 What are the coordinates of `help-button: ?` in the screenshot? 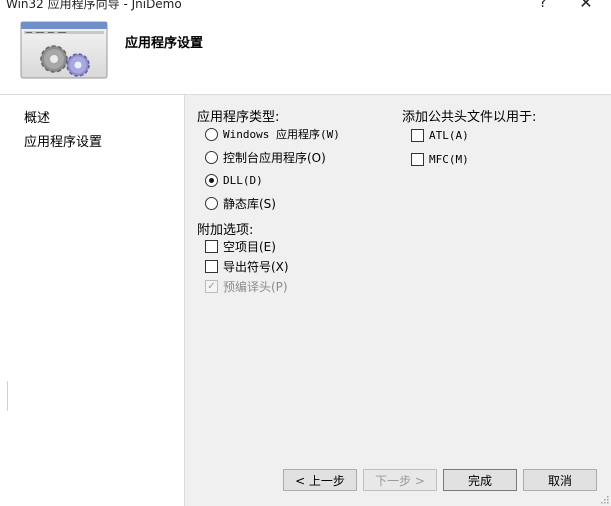 It's located at (543, 6).